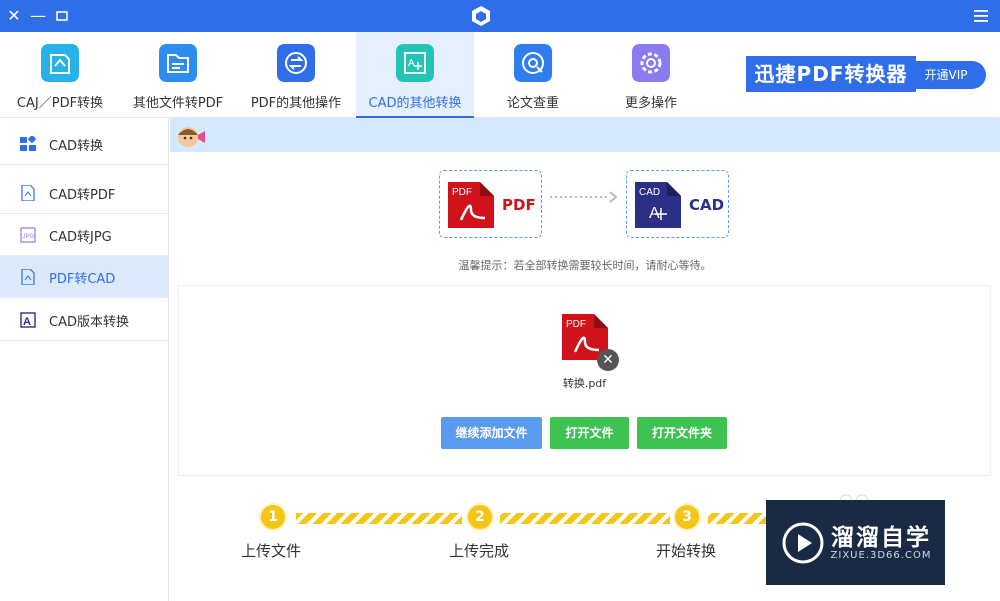  What do you see at coordinates (76, 146) in the screenshot?
I see `sidebar-item-label: CAD转换` at bounding box center [76, 146].